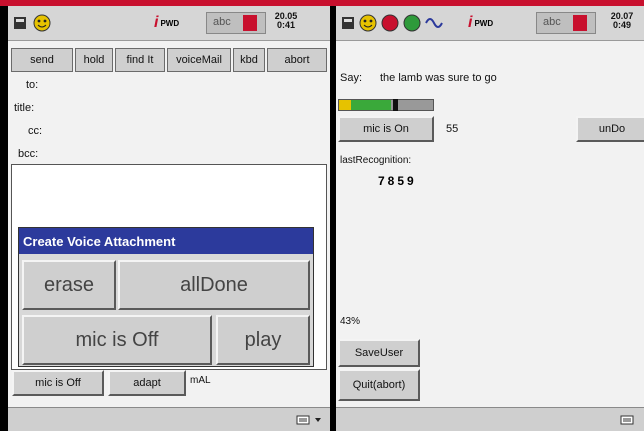 The height and width of the screenshot is (431, 644). I want to click on dialog-mic-button: mic is Off, so click(117, 340).